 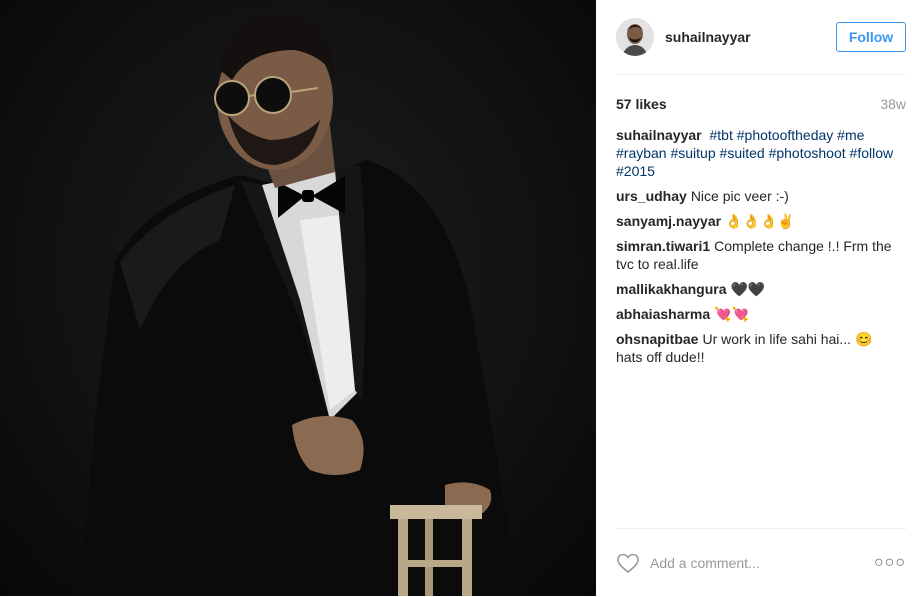 What do you see at coordinates (761, 104) in the screenshot?
I see `post-meta: 57 likes 38w` at bounding box center [761, 104].